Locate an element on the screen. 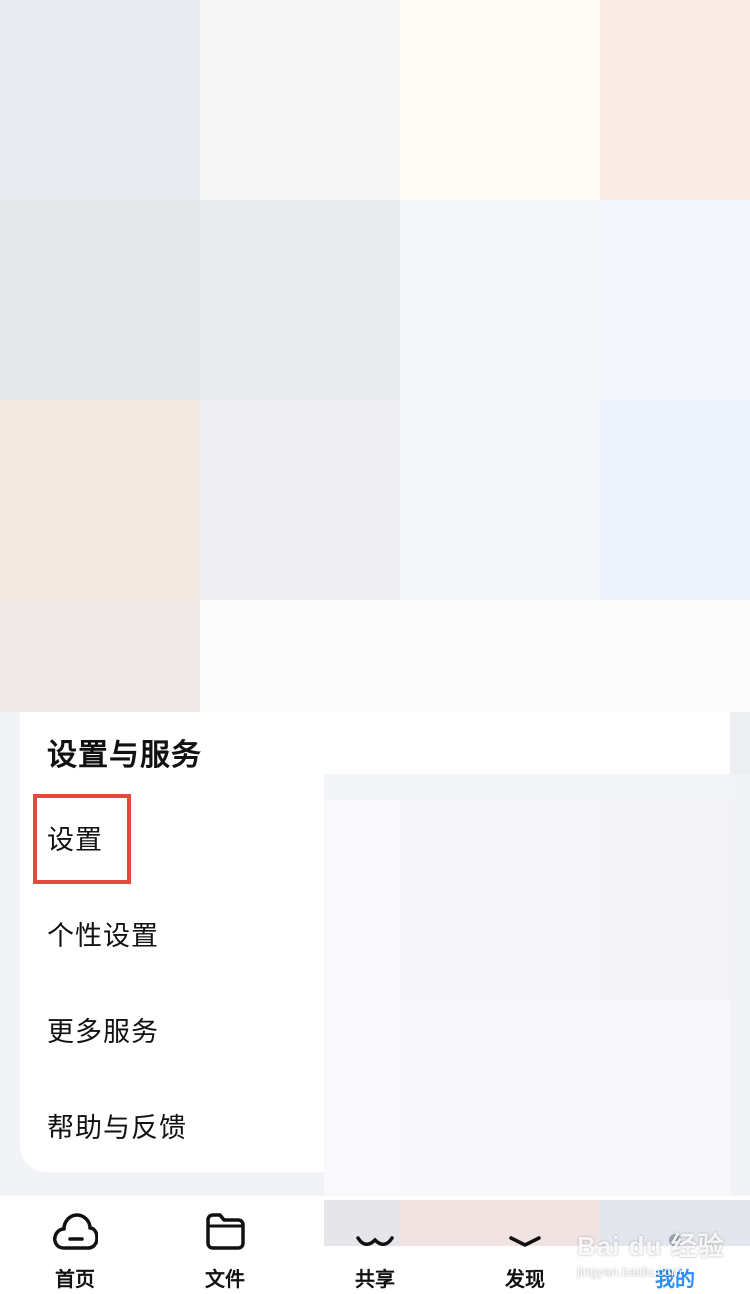  section-title: 设置与服务 is located at coordinates (124, 755).